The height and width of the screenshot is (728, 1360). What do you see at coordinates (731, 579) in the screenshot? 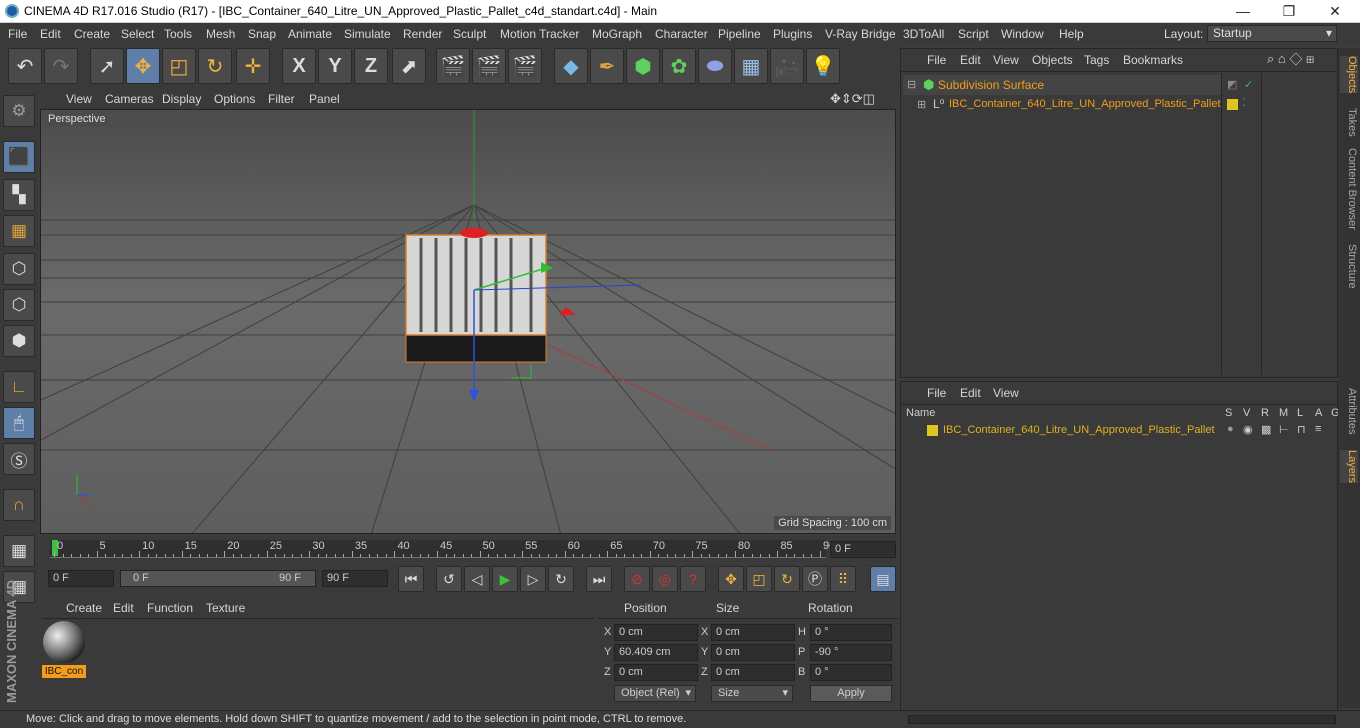
I see `key-position-button: ✥` at bounding box center [731, 579].